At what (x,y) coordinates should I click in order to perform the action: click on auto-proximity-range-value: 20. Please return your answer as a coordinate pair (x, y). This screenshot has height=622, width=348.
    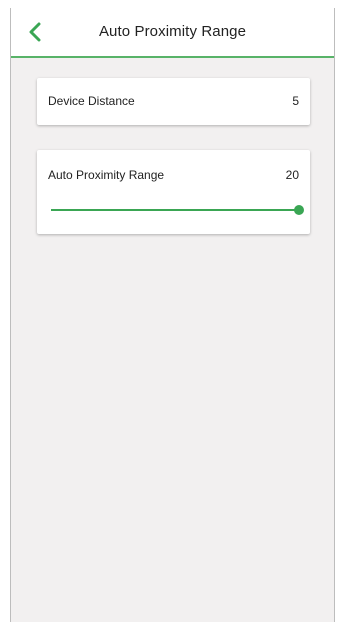
    Looking at the image, I should click on (292, 175).